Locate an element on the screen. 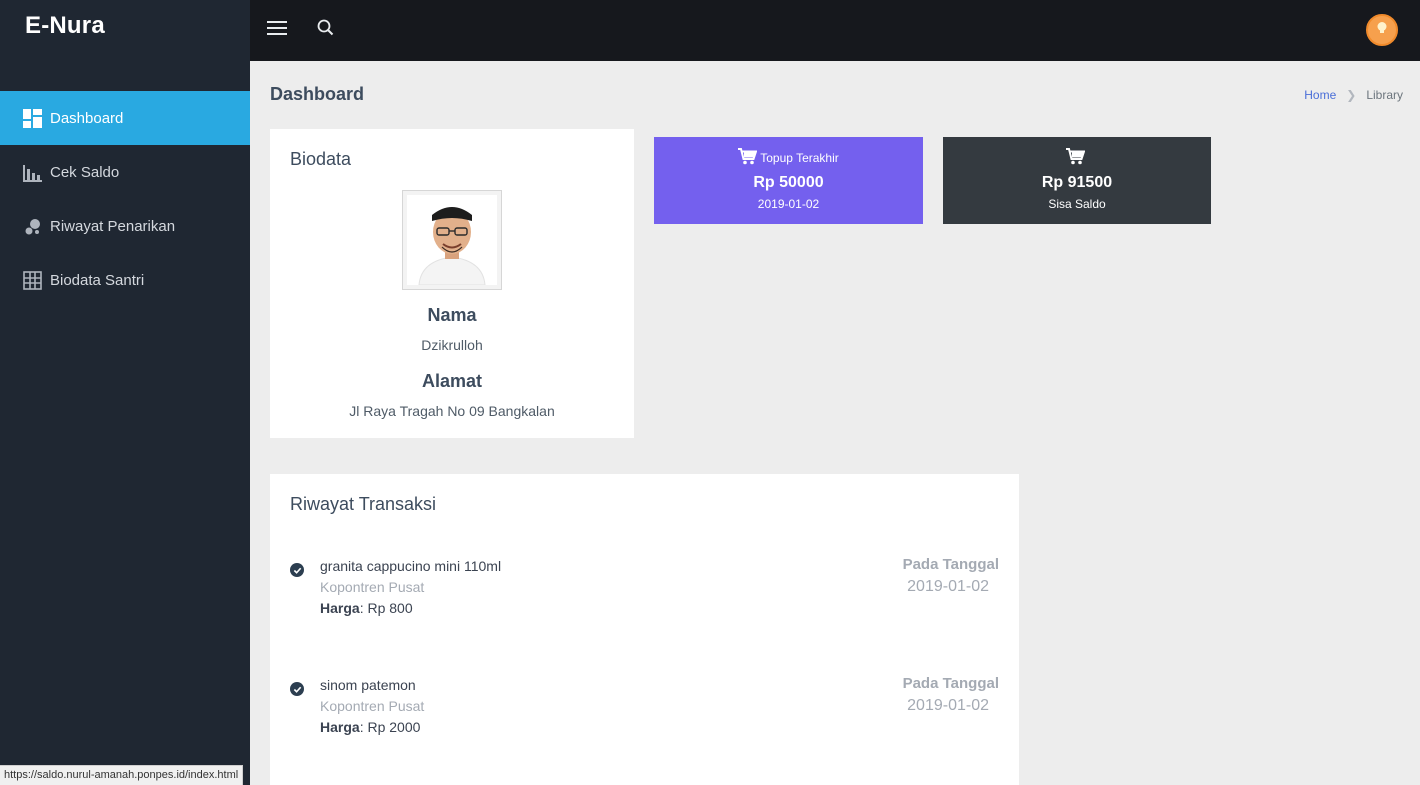  sidebar-item-riwayat-penarikan: Riwayat Penarikan is located at coordinates (125, 226).